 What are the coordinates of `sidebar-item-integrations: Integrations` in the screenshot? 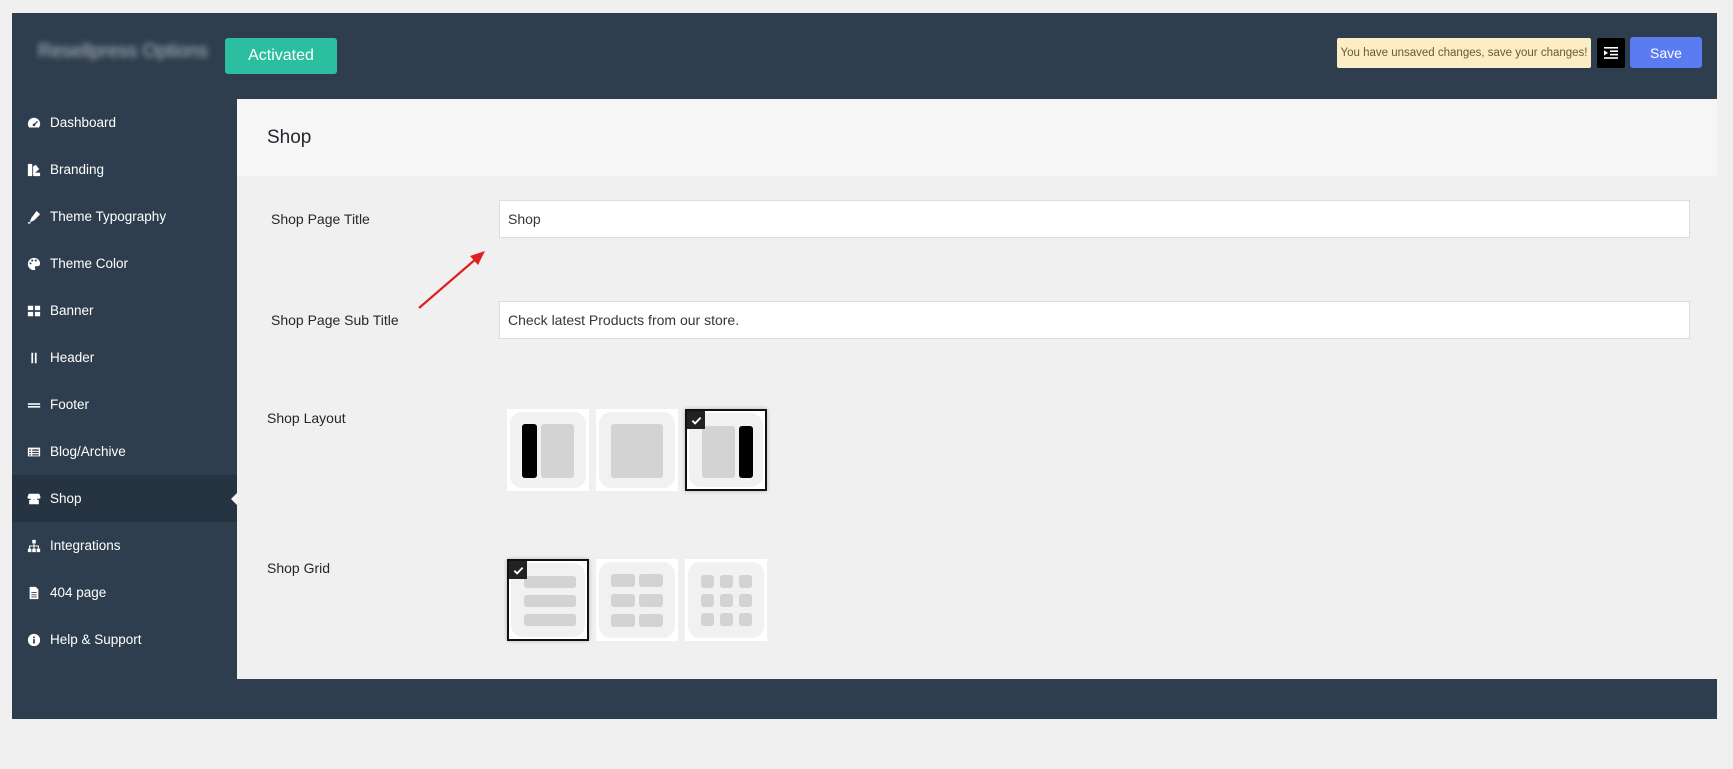 It's located at (124, 545).